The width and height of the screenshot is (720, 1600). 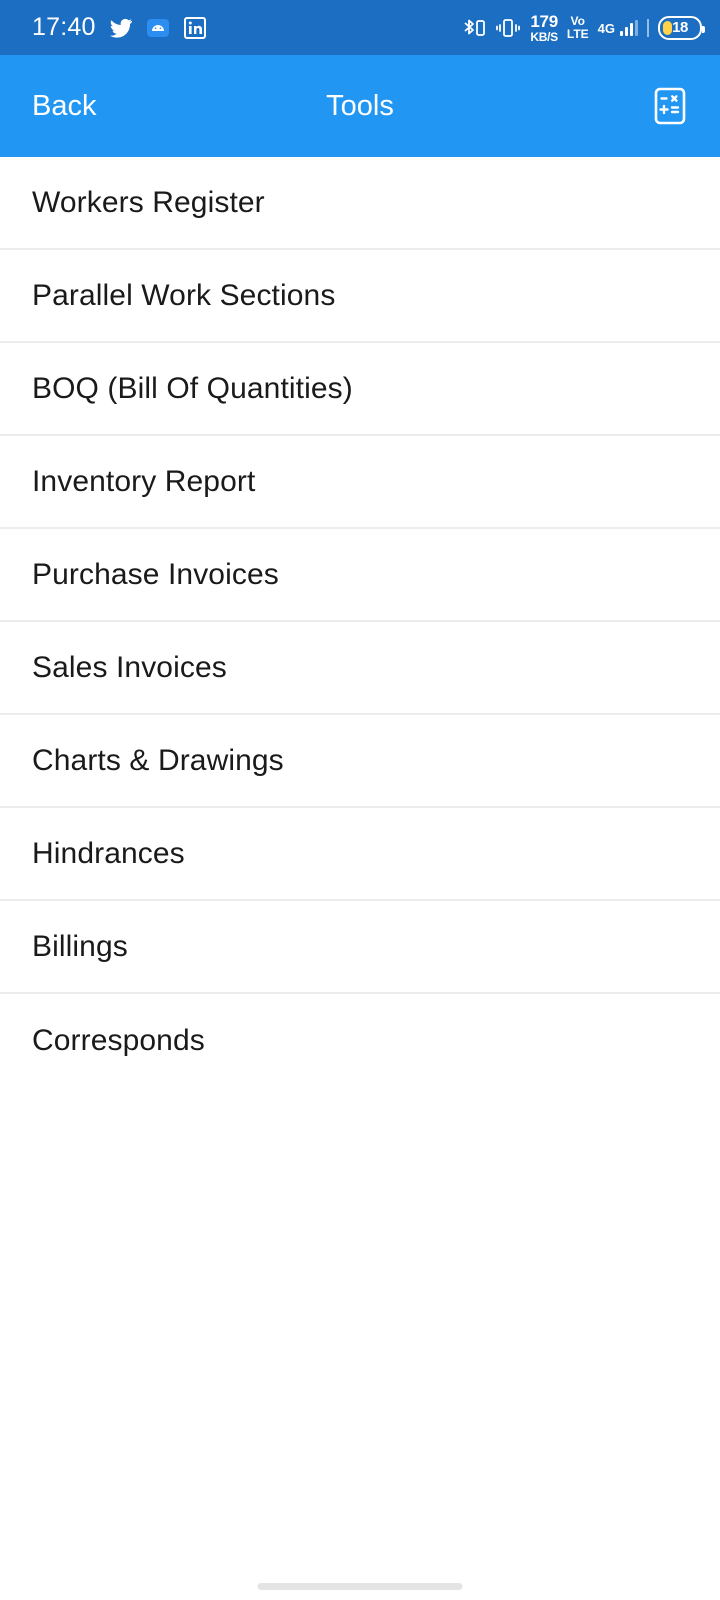 What do you see at coordinates (648, 27) in the screenshot?
I see `status-divider` at bounding box center [648, 27].